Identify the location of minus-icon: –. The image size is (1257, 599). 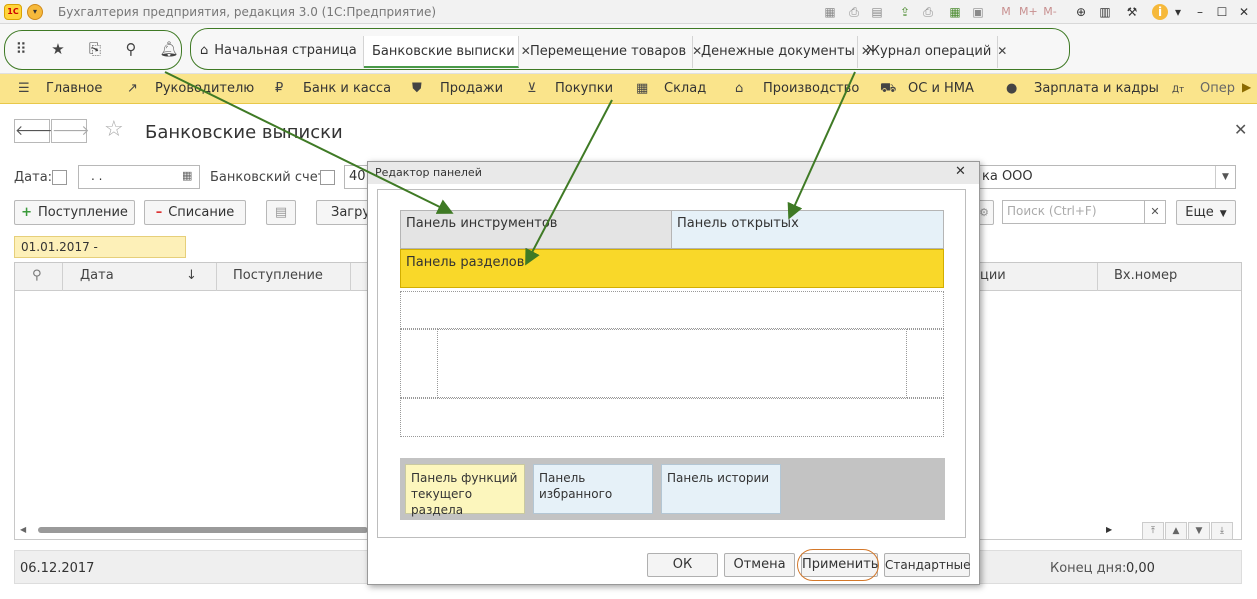
(159, 212).